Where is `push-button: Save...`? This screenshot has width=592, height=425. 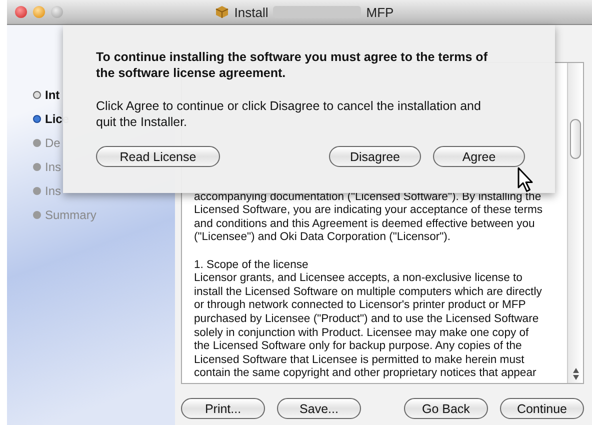 push-button: Save... is located at coordinates (319, 408).